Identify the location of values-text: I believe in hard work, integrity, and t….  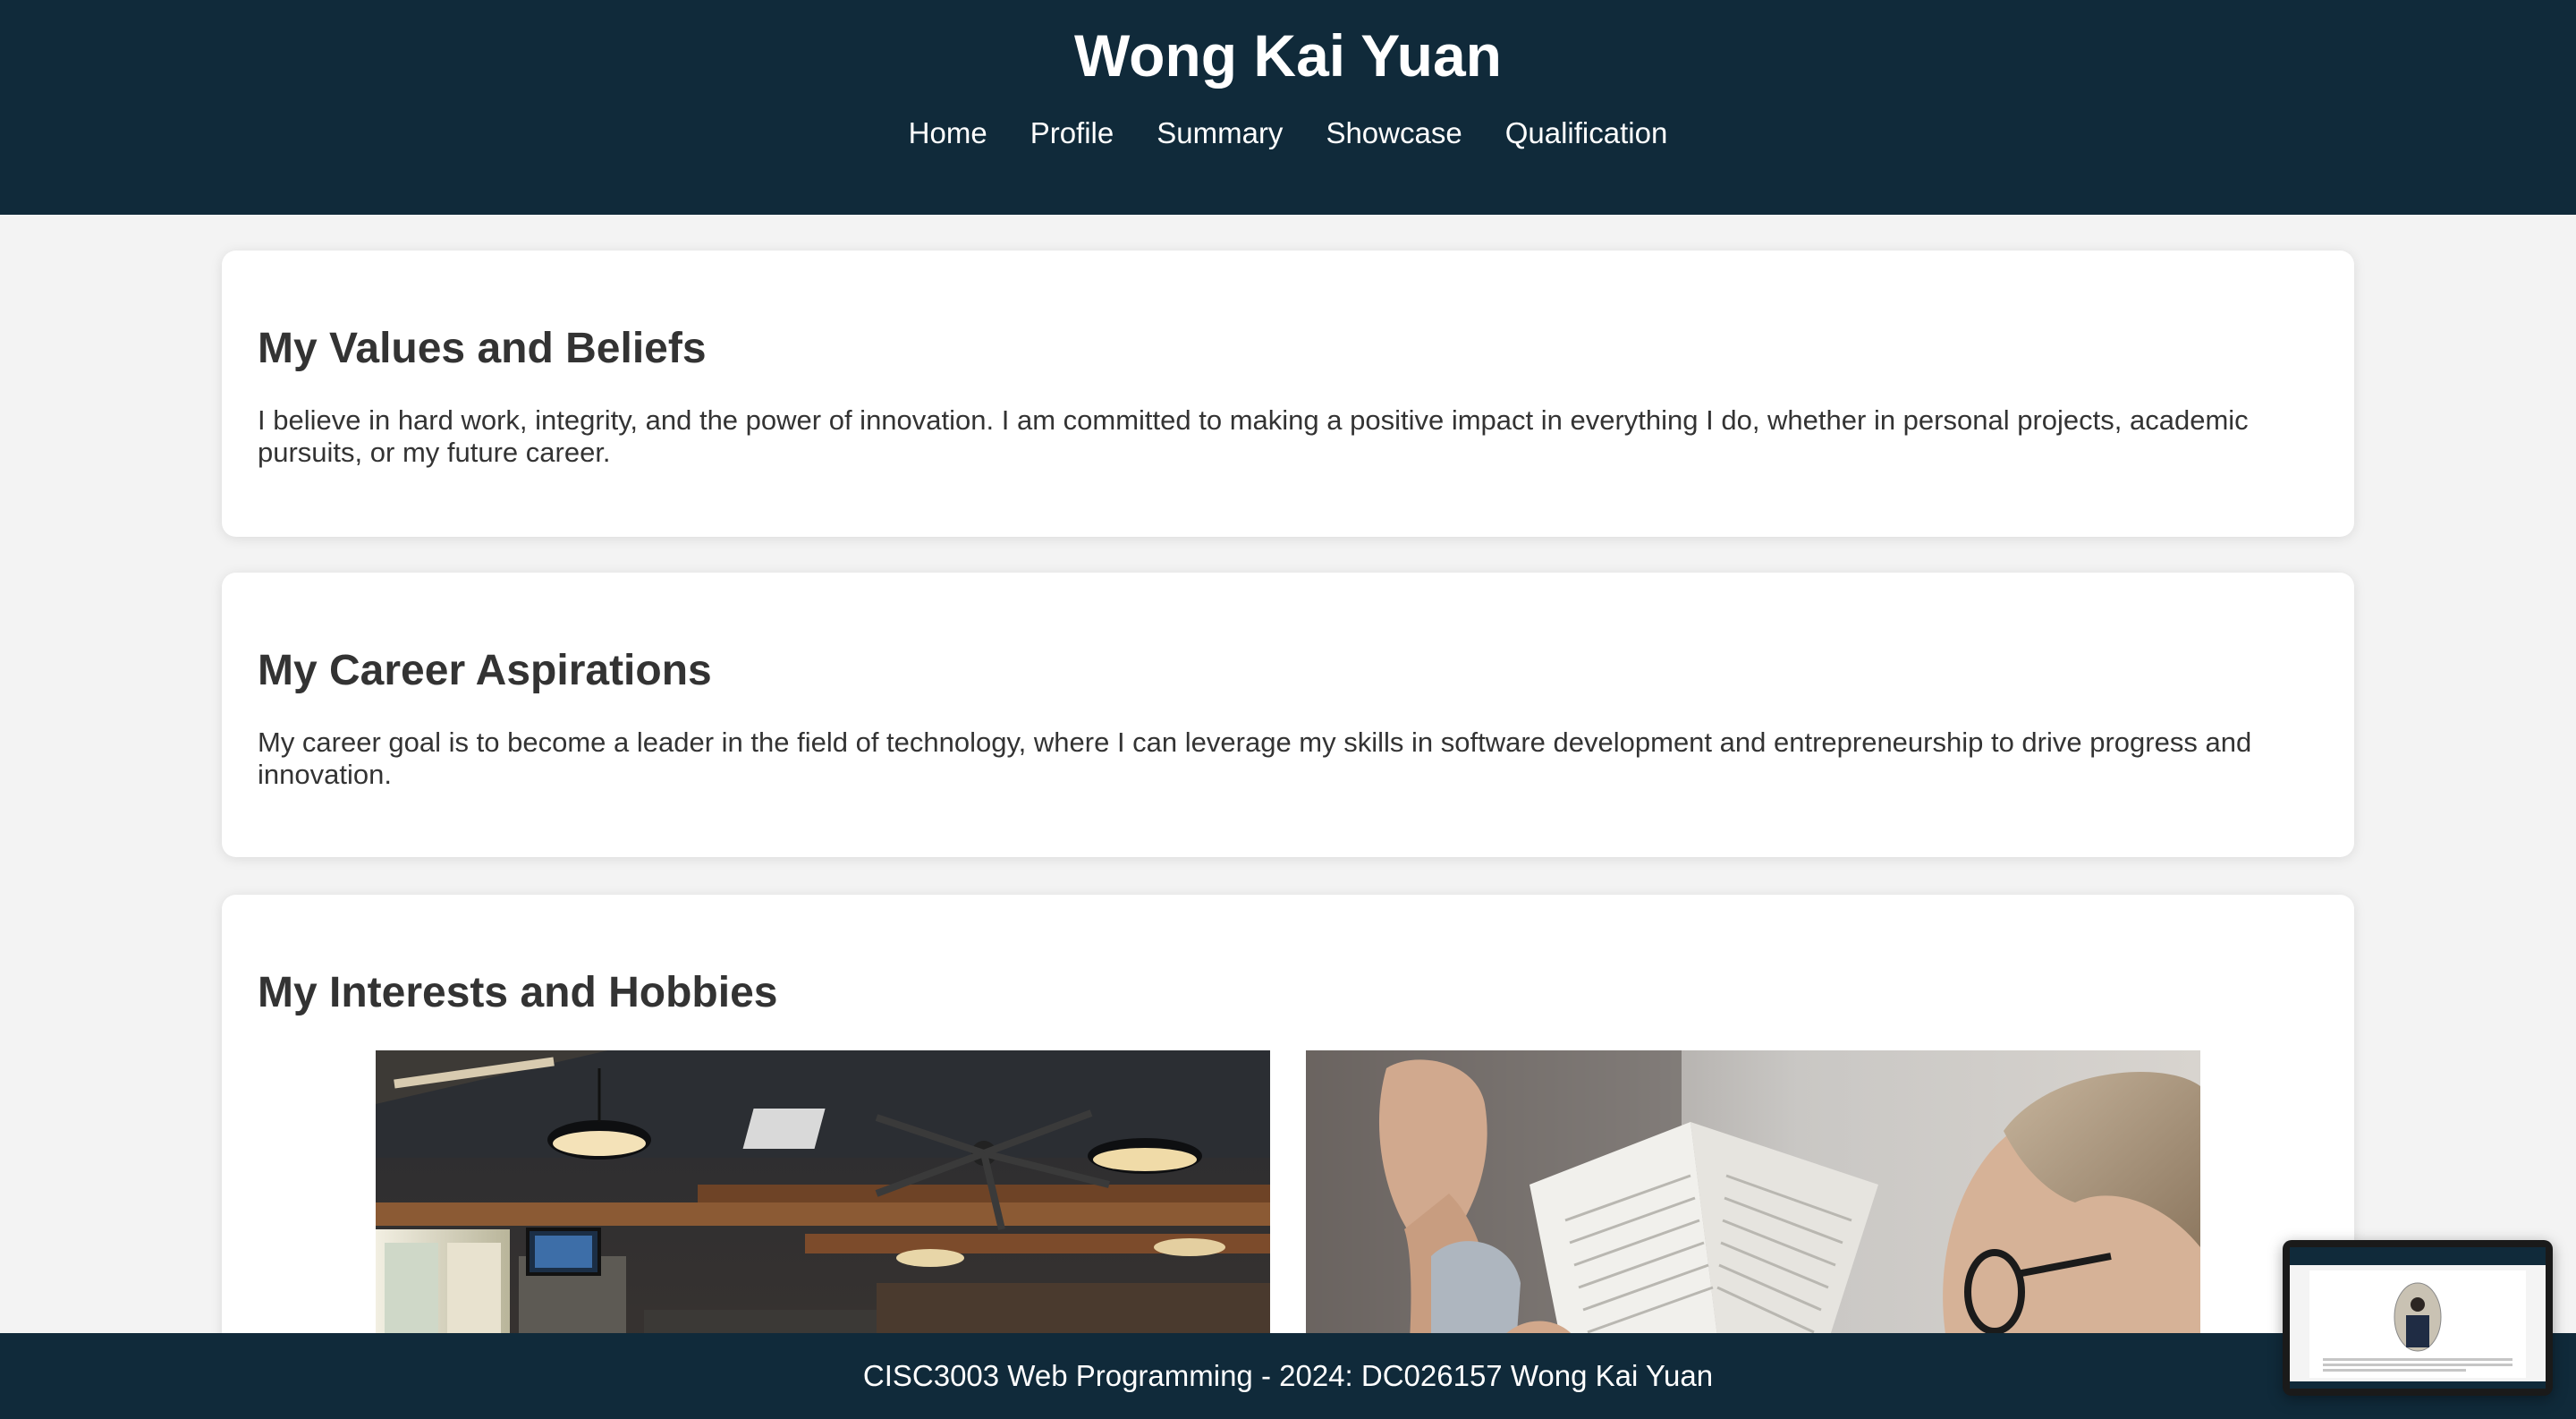
(1253, 436).